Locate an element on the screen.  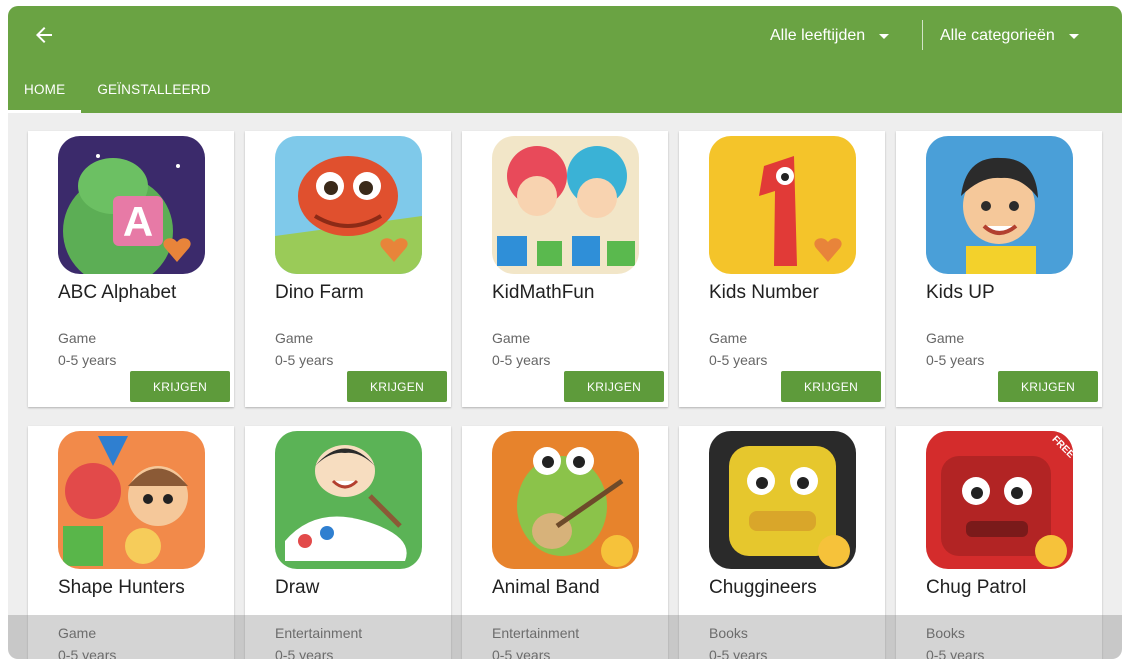
tab-installed: GEÏNSTALLEERD is located at coordinates (153, 94).